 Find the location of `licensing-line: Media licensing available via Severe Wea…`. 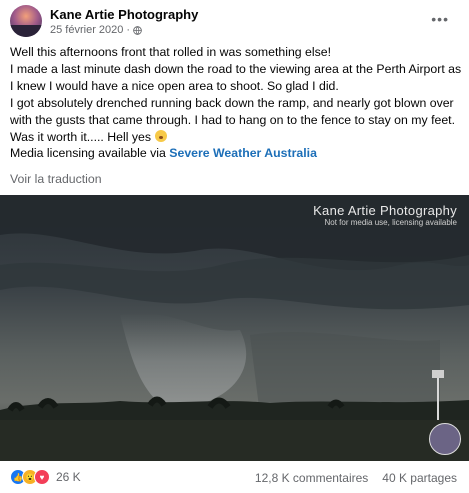

licensing-line: Media licensing available via Severe Wea… is located at coordinates (163, 153).